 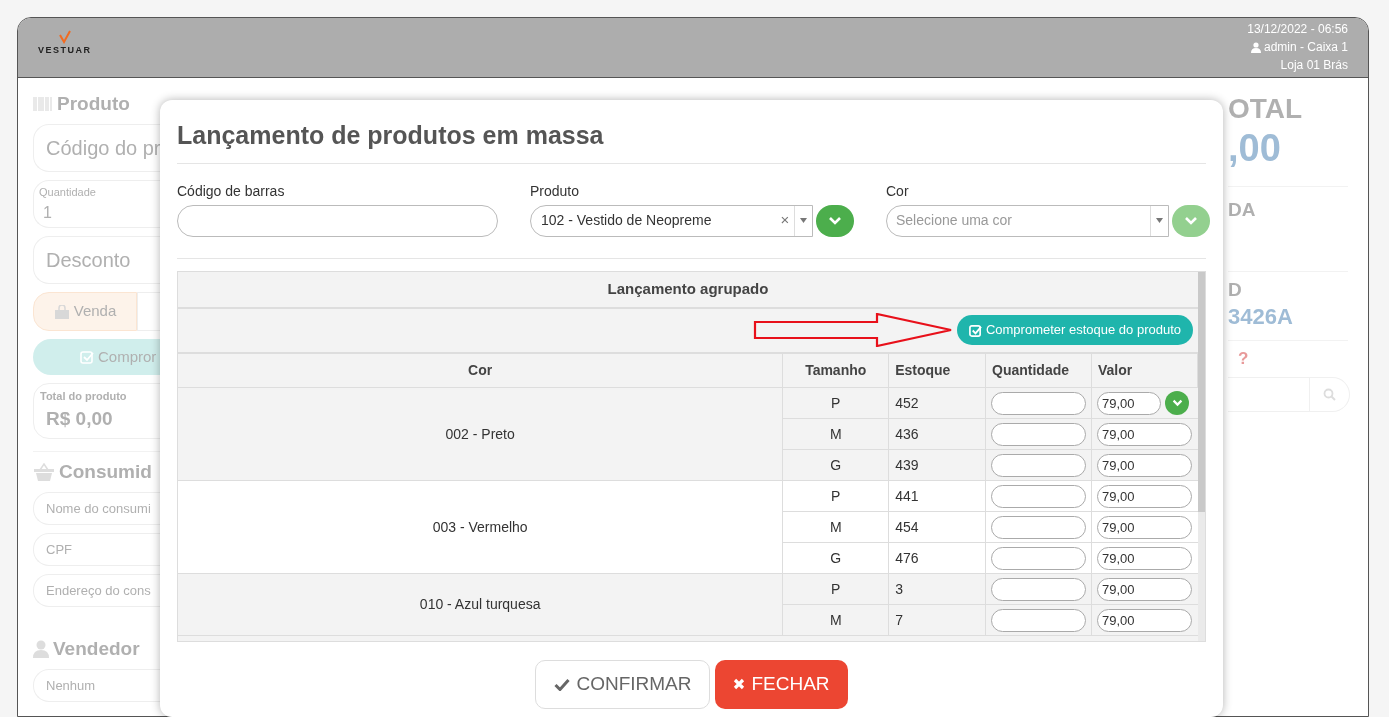 What do you see at coordinates (898, 190) in the screenshot?
I see `field-label: Cor` at bounding box center [898, 190].